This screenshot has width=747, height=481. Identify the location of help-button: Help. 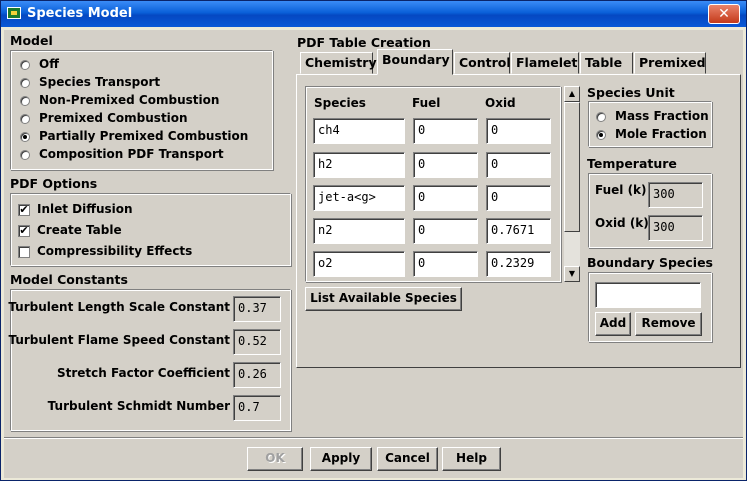
(471, 459).